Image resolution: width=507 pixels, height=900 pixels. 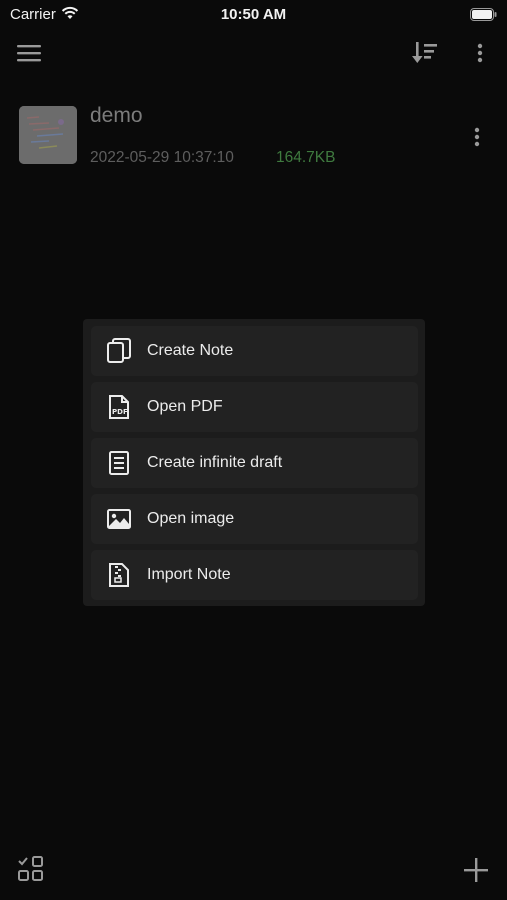 I want to click on import-note-button: Import Note, so click(x=254, y=575).